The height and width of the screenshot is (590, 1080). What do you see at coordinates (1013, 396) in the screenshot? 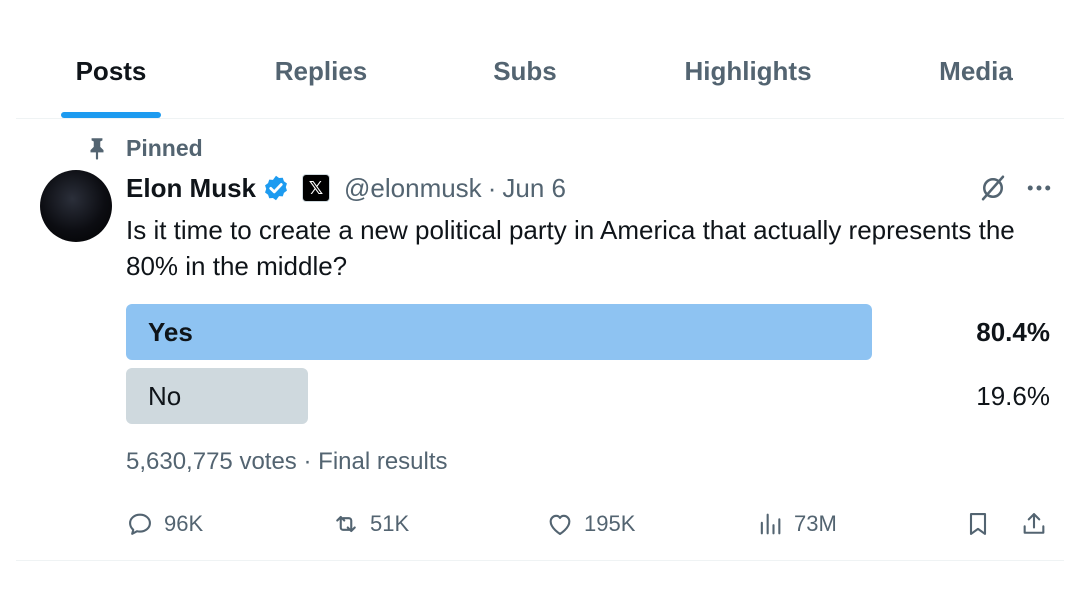
I see `poll-option-percent: 19.6%` at bounding box center [1013, 396].